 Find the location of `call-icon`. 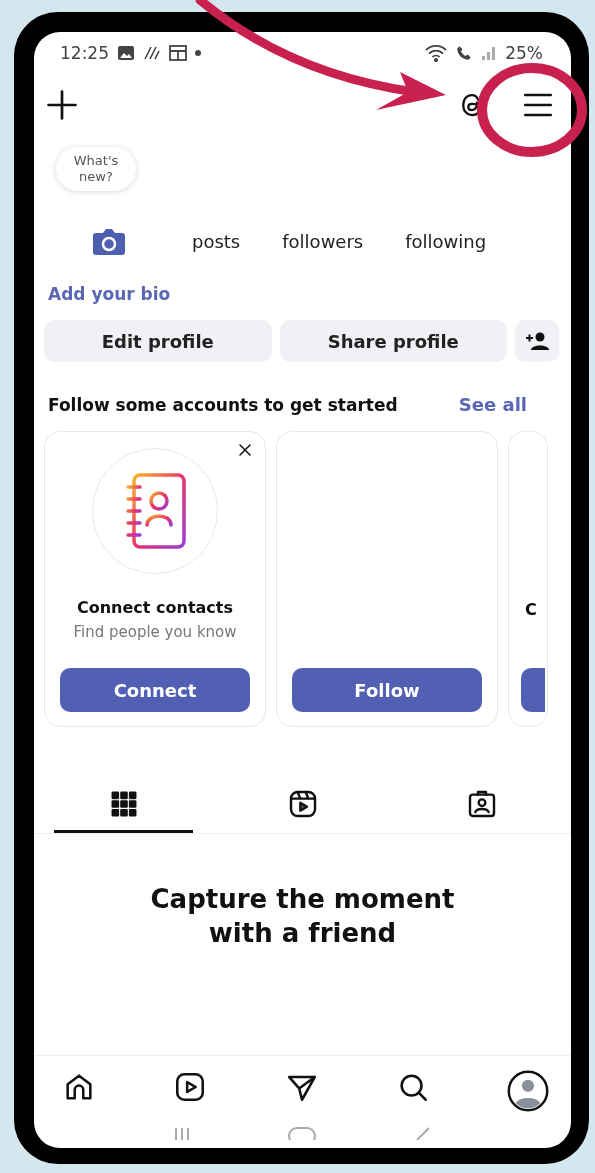

call-icon is located at coordinates (464, 53).